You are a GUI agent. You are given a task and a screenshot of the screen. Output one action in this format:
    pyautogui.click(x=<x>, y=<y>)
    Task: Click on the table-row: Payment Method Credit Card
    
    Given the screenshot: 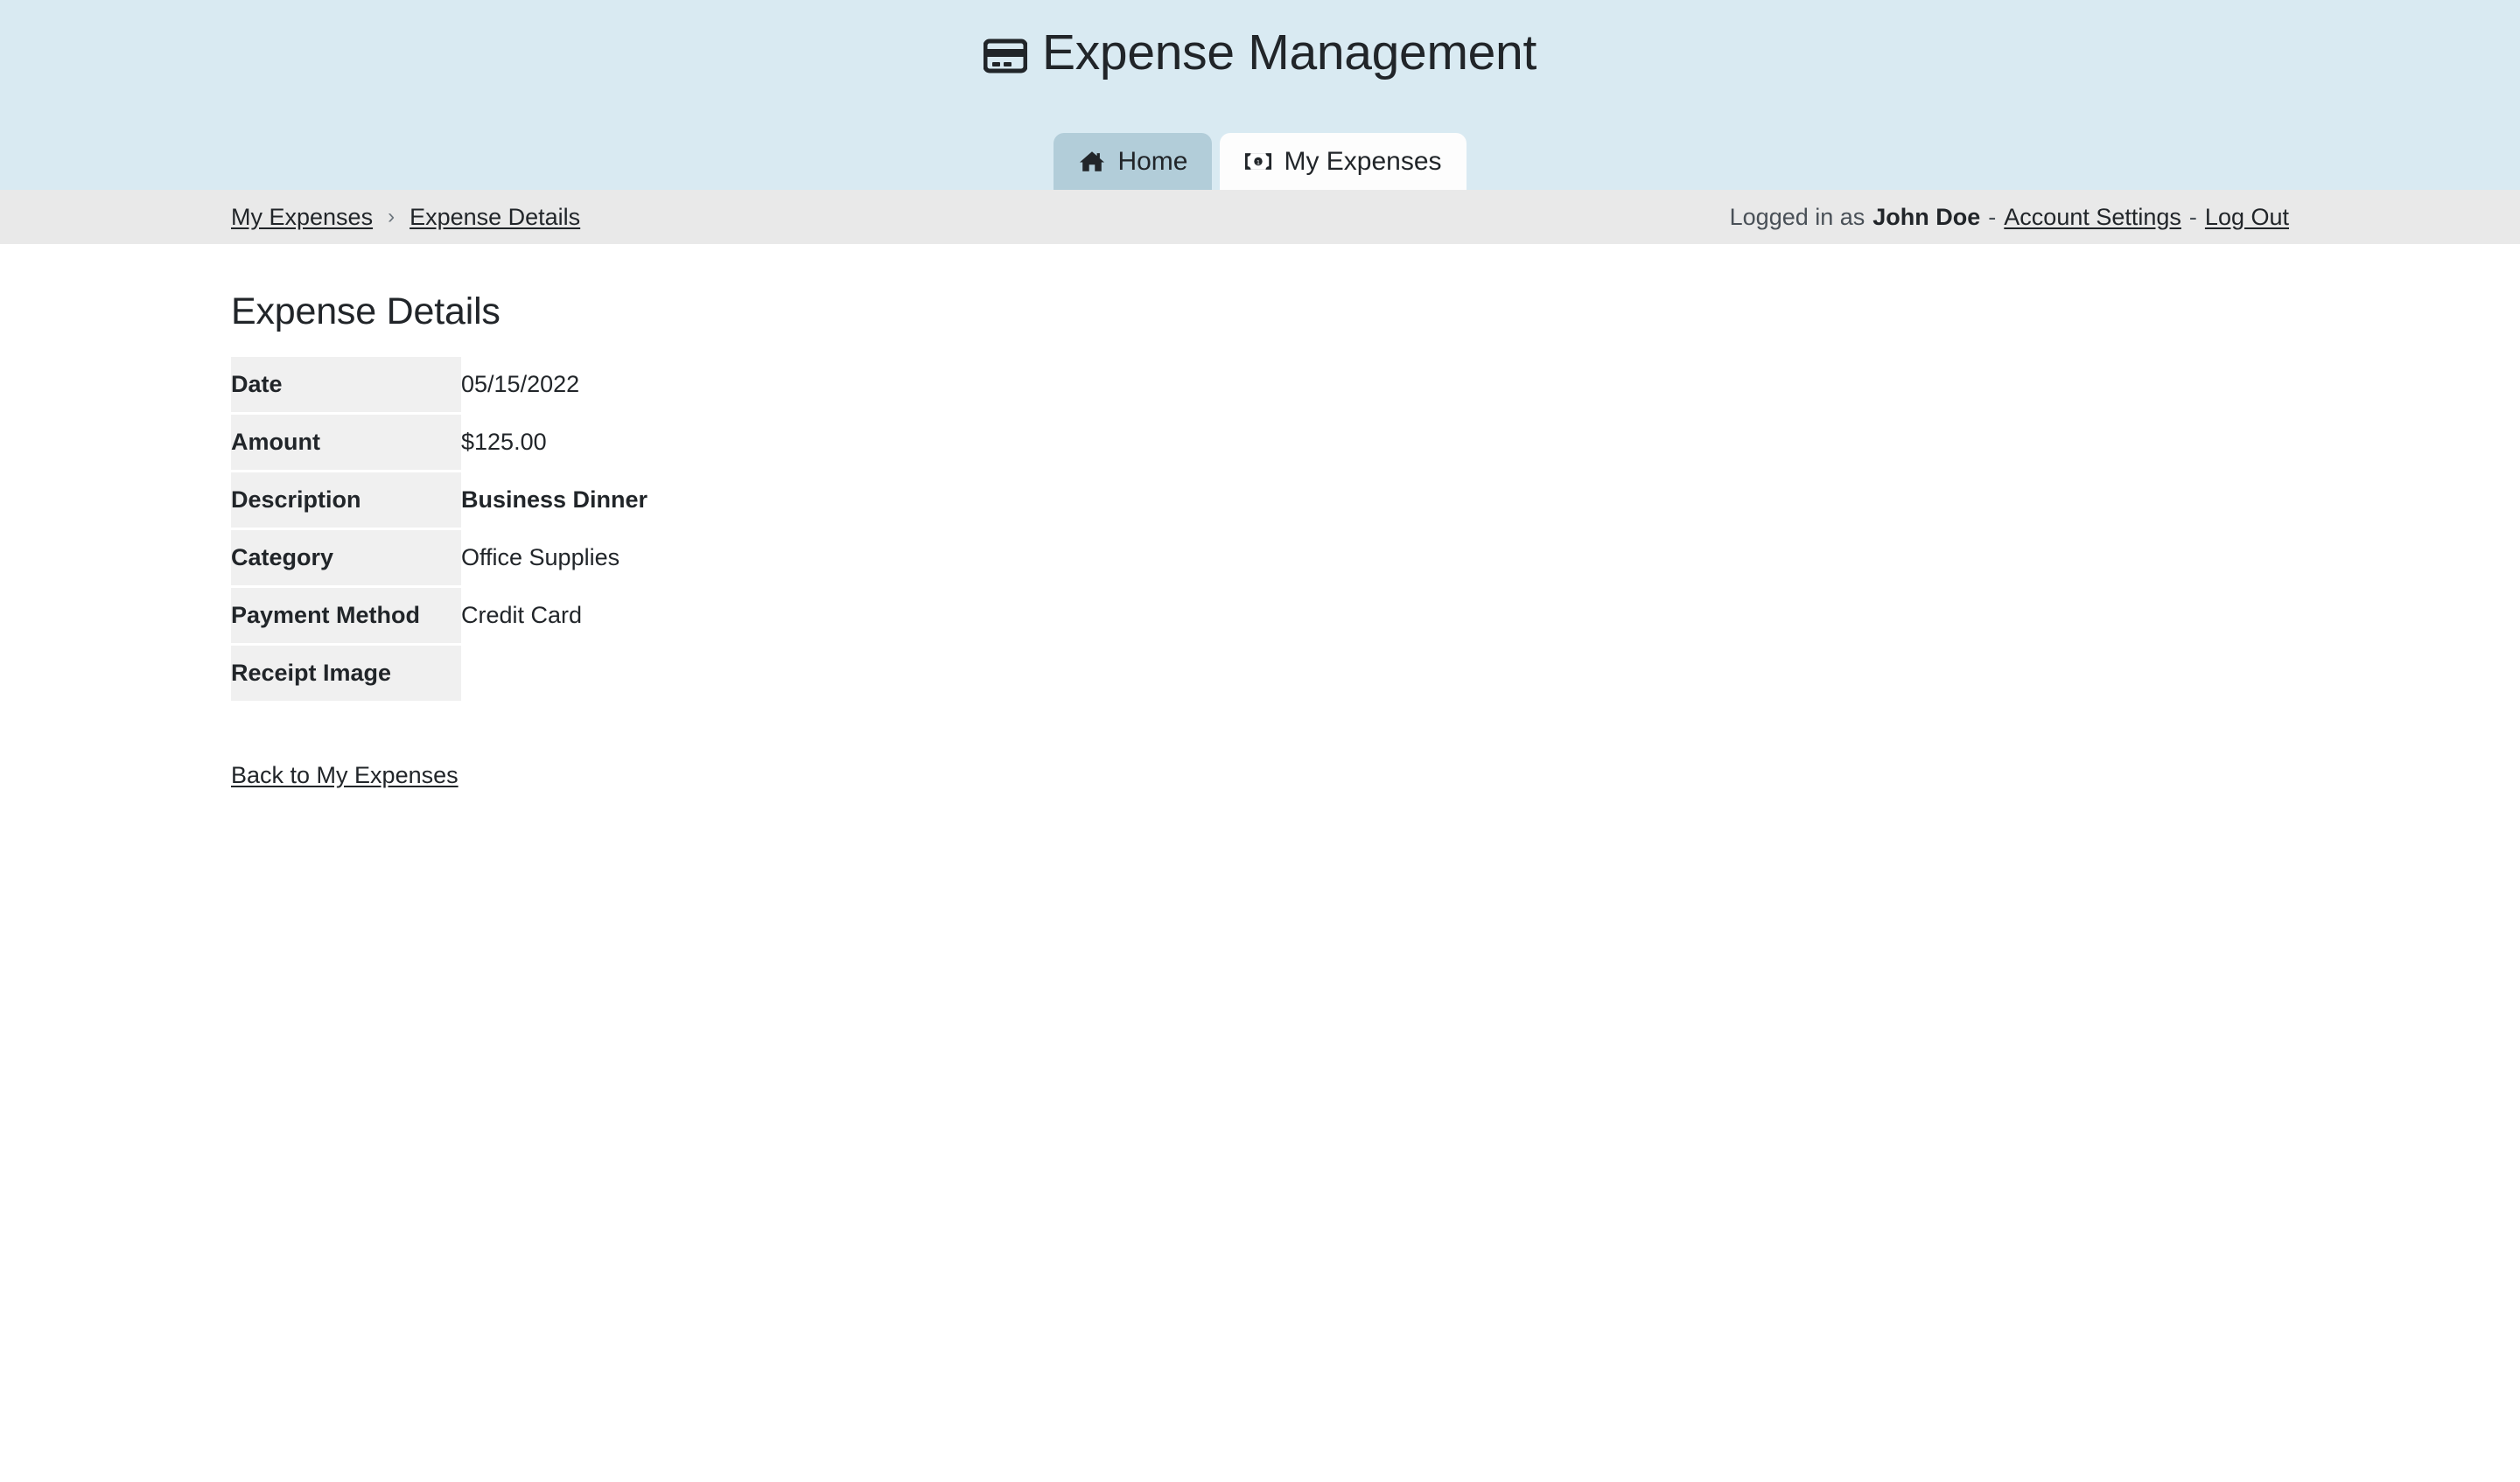 What is the action you would take?
    pyautogui.click(x=521, y=615)
    